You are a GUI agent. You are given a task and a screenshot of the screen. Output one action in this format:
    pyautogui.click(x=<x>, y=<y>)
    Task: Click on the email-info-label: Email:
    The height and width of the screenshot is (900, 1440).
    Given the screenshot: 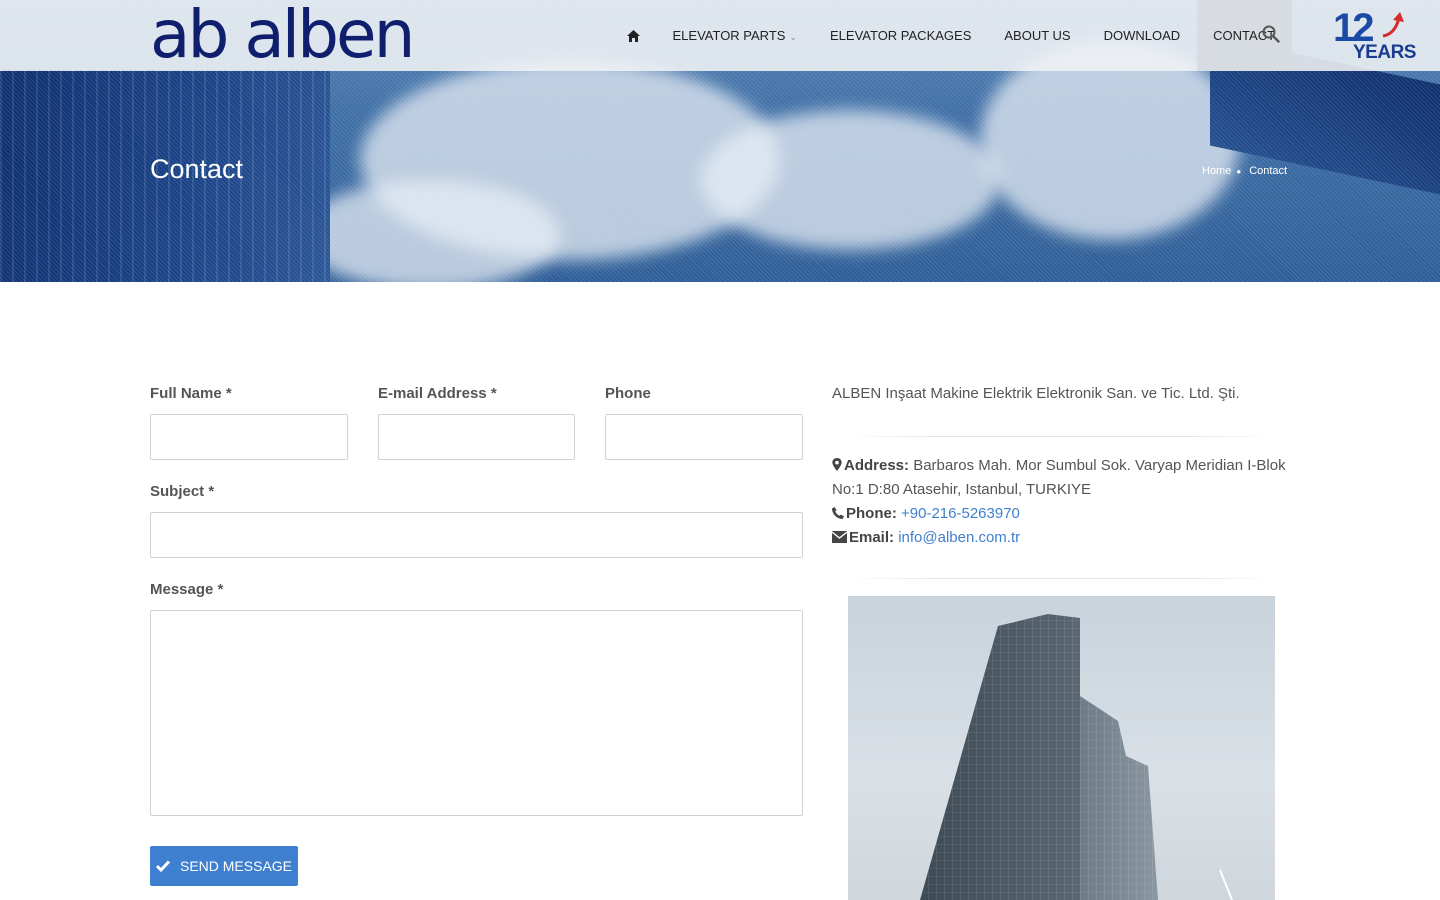 What is the action you would take?
    pyautogui.click(x=872, y=537)
    